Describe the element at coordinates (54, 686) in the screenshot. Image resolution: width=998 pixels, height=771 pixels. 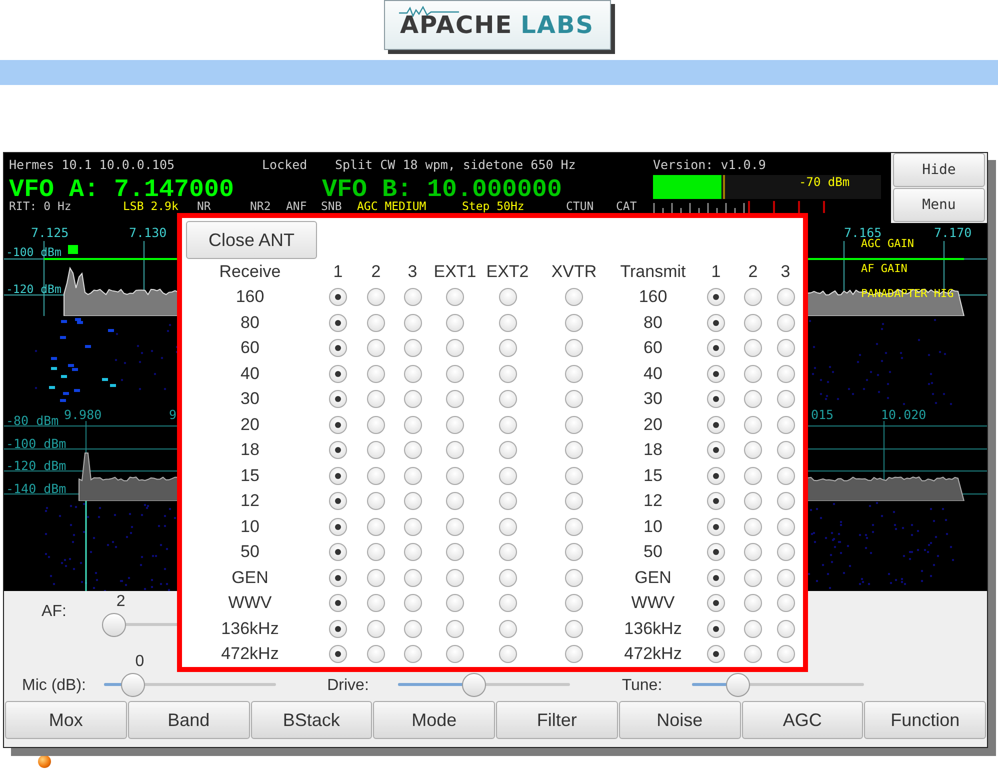
I see `control-label: Mic (dB):` at that location.